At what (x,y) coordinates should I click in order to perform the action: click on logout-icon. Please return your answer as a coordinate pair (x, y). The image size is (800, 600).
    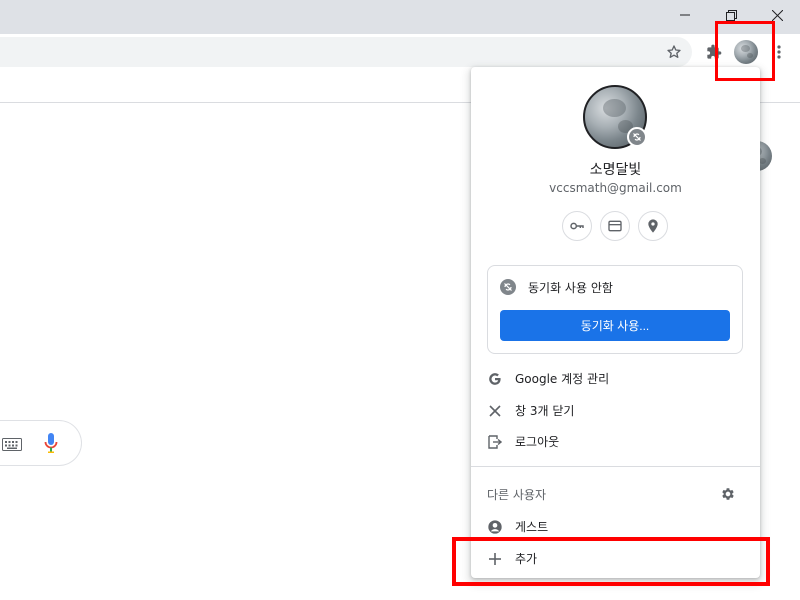
    Looking at the image, I should click on (495, 442).